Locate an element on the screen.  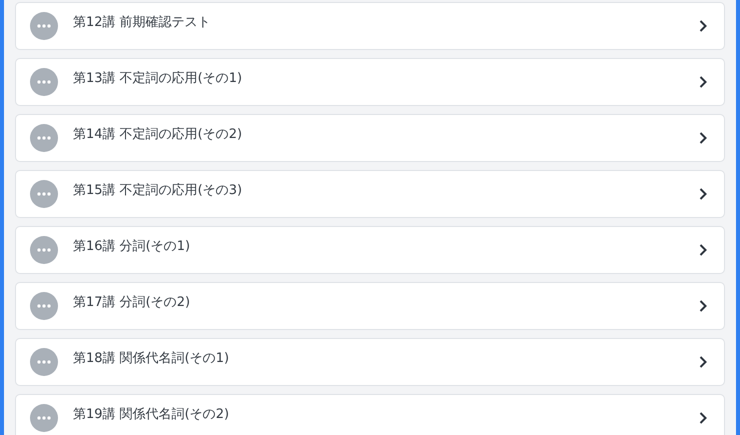
lesson-title: 第14講 不定詞の応用(その2) is located at coordinates (158, 134).